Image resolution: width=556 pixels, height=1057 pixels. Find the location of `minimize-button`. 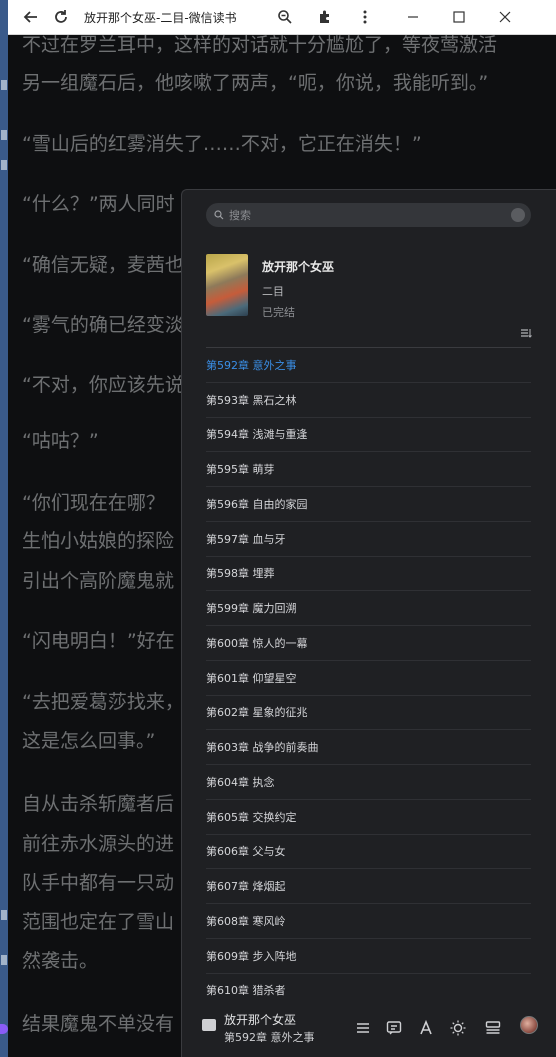

minimize-button is located at coordinates (413, 17).